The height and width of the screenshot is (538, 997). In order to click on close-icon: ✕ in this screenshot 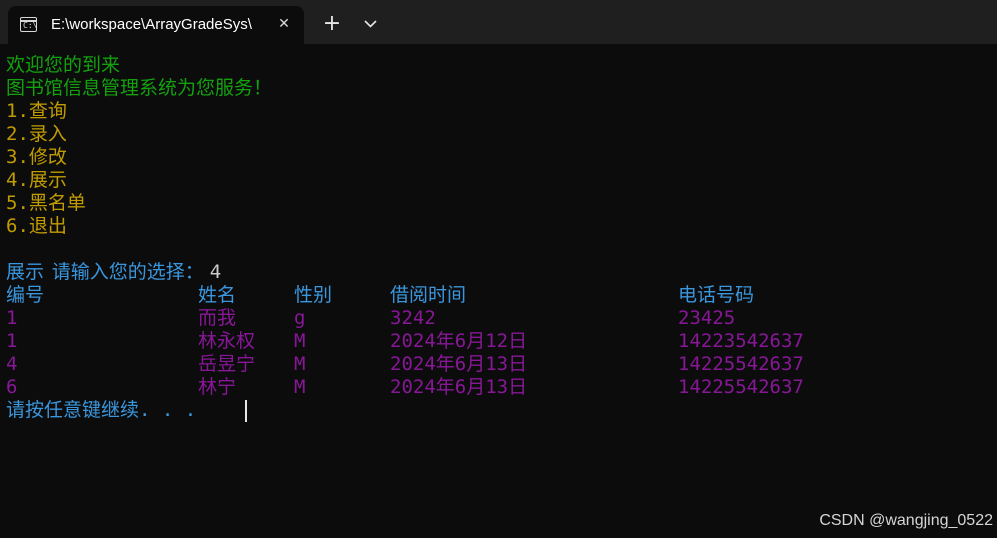, I will do `click(284, 24)`.